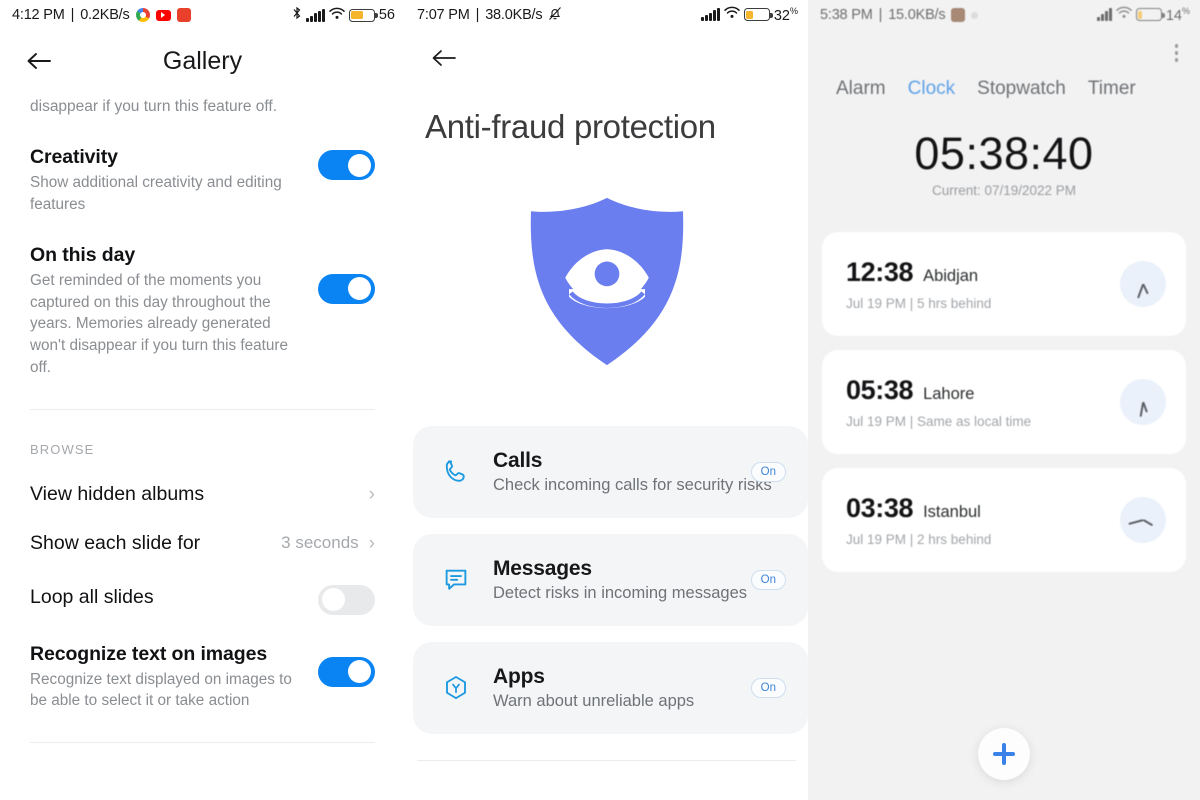 Image resolution: width=1200 pixels, height=800 pixels. I want to click on nav-row-view-hidden-albums: View hidden albums ›, so click(202, 481).